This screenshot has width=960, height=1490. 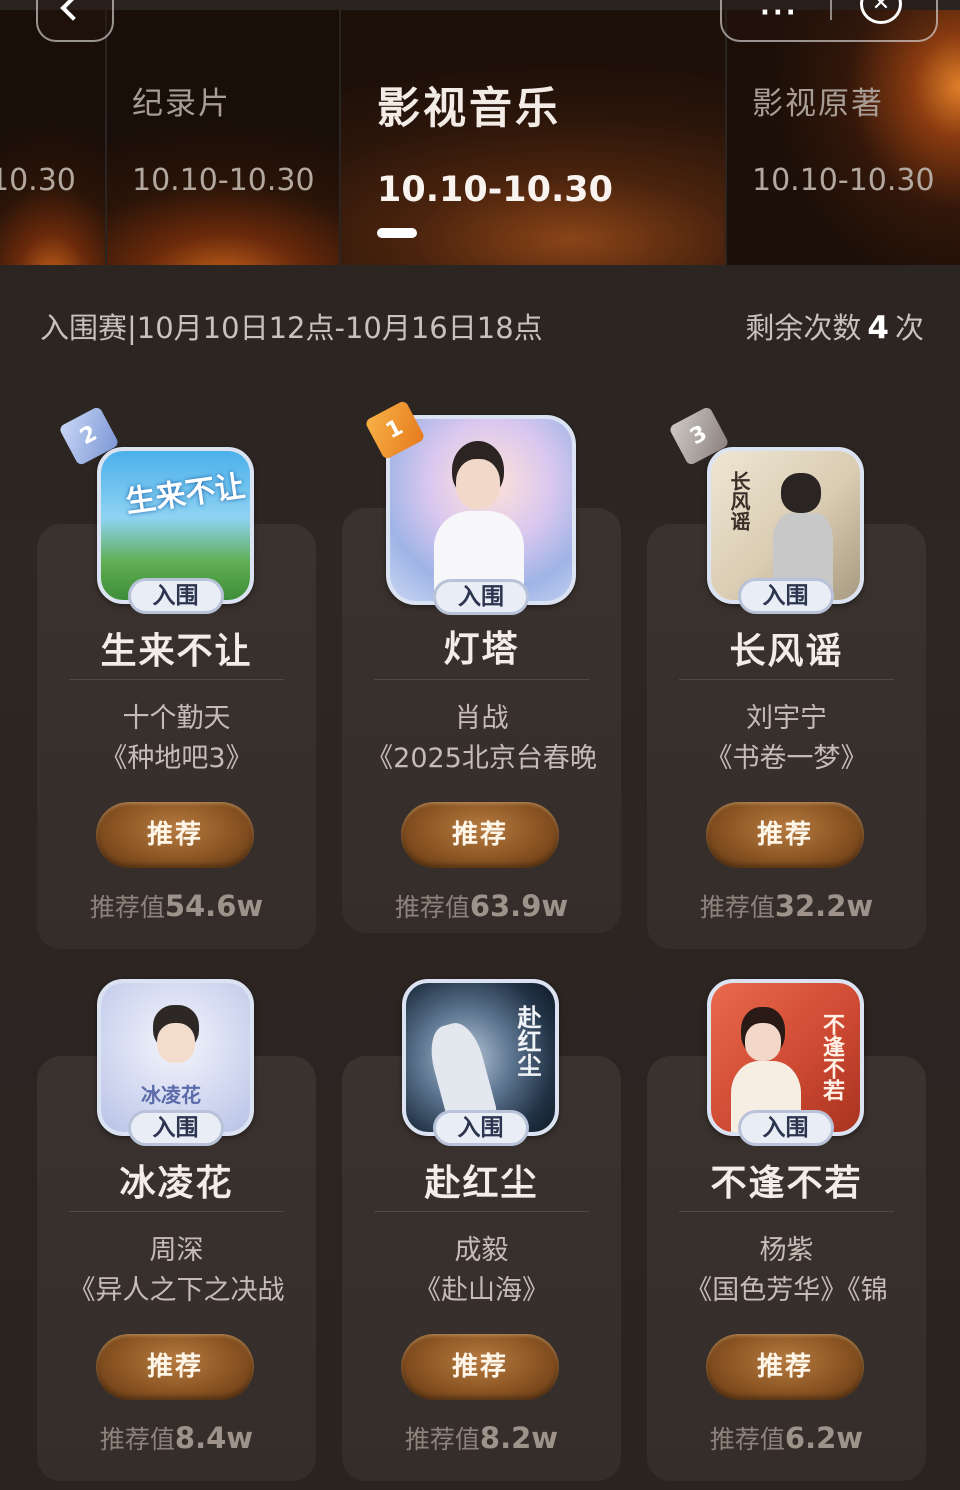 What do you see at coordinates (824, 906) in the screenshot?
I see `recommend-value-number: 32.2w` at bounding box center [824, 906].